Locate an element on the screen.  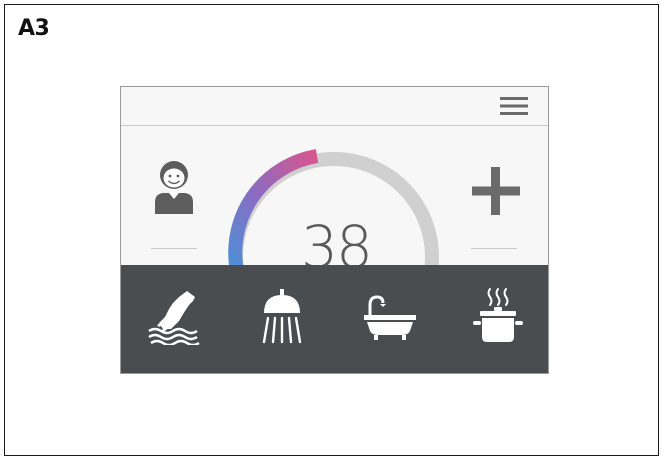
hamburger-menu-icon is located at coordinates (514, 106).